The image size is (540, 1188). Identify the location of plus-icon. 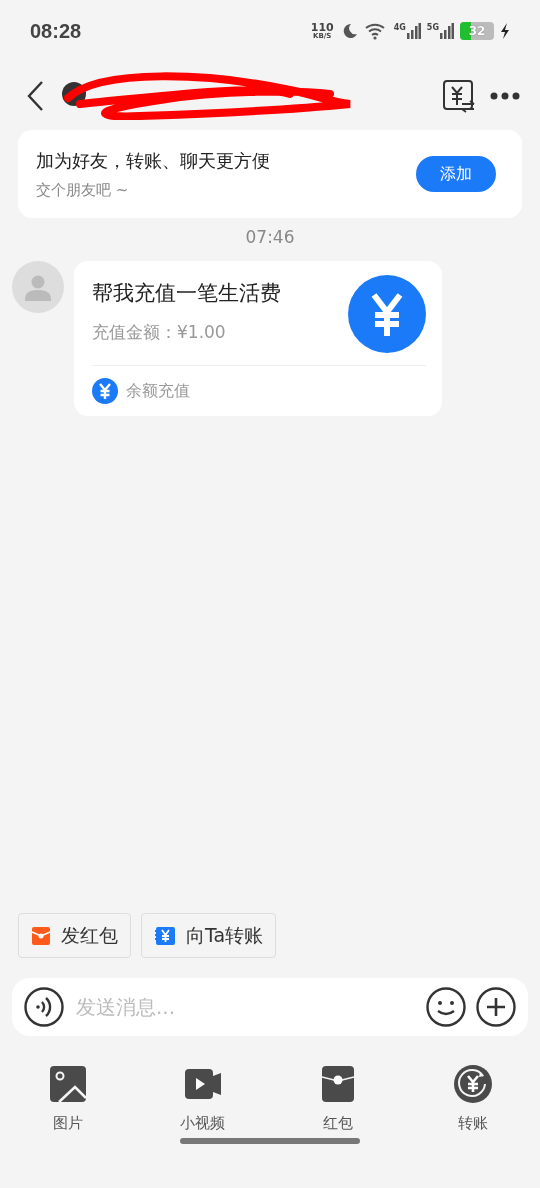
(496, 1007).